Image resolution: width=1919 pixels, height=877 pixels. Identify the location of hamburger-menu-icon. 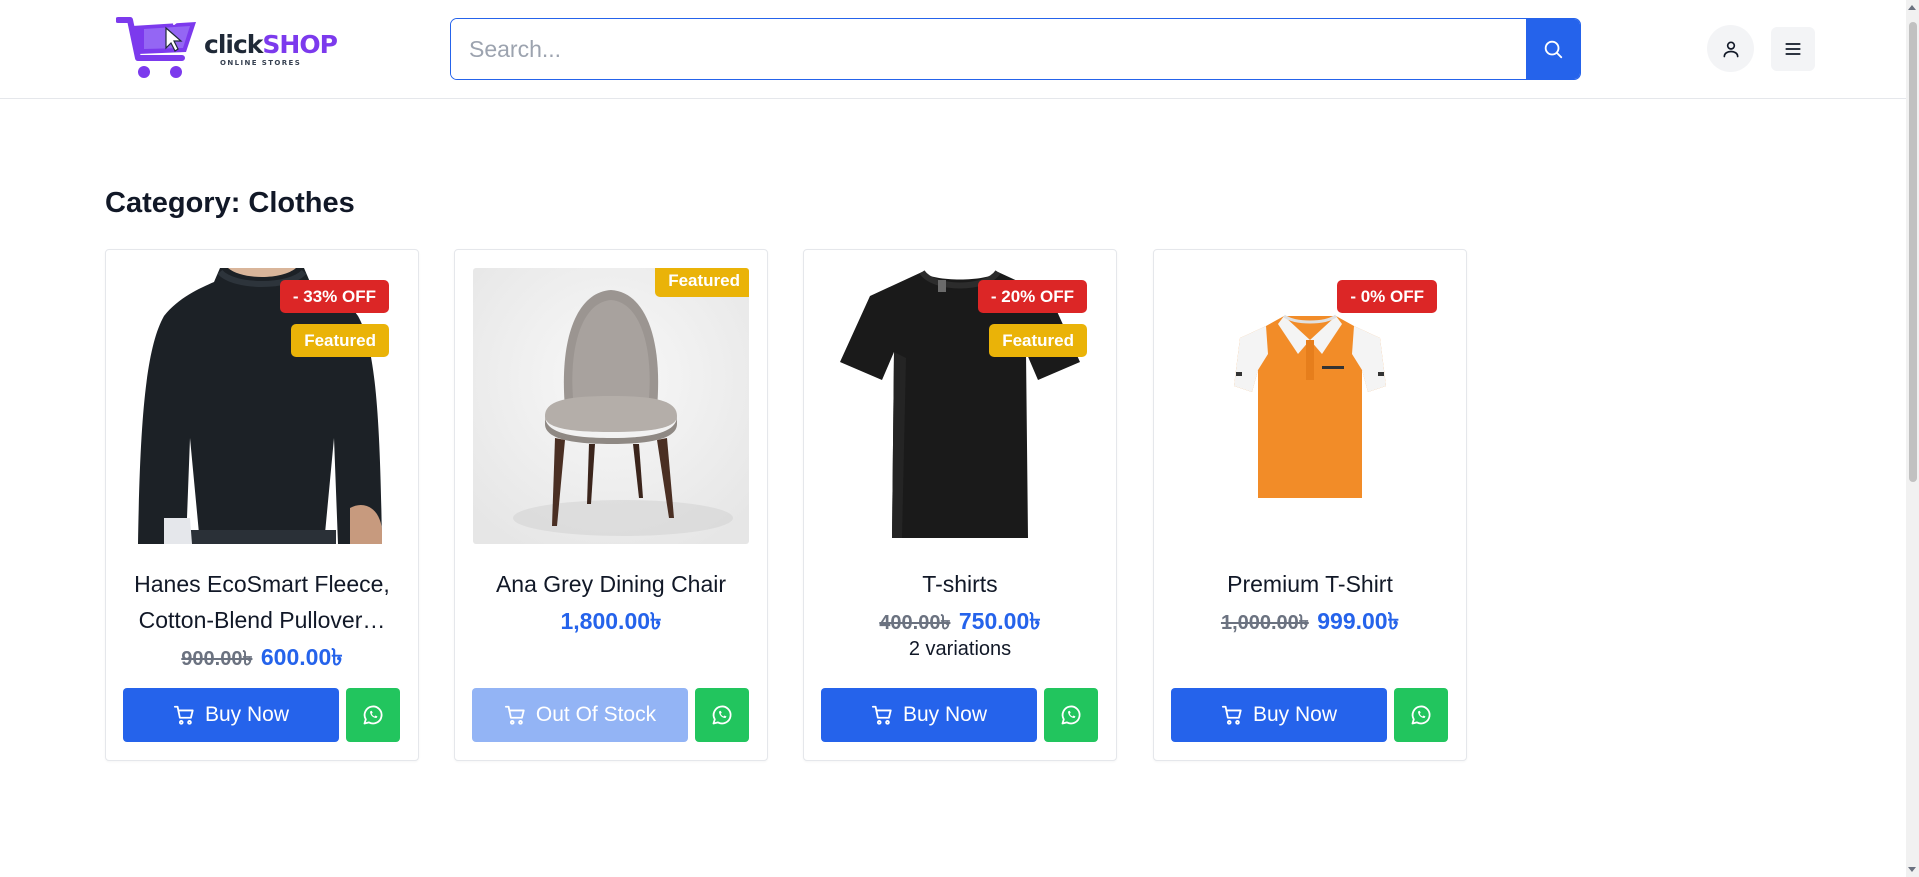
(1793, 49).